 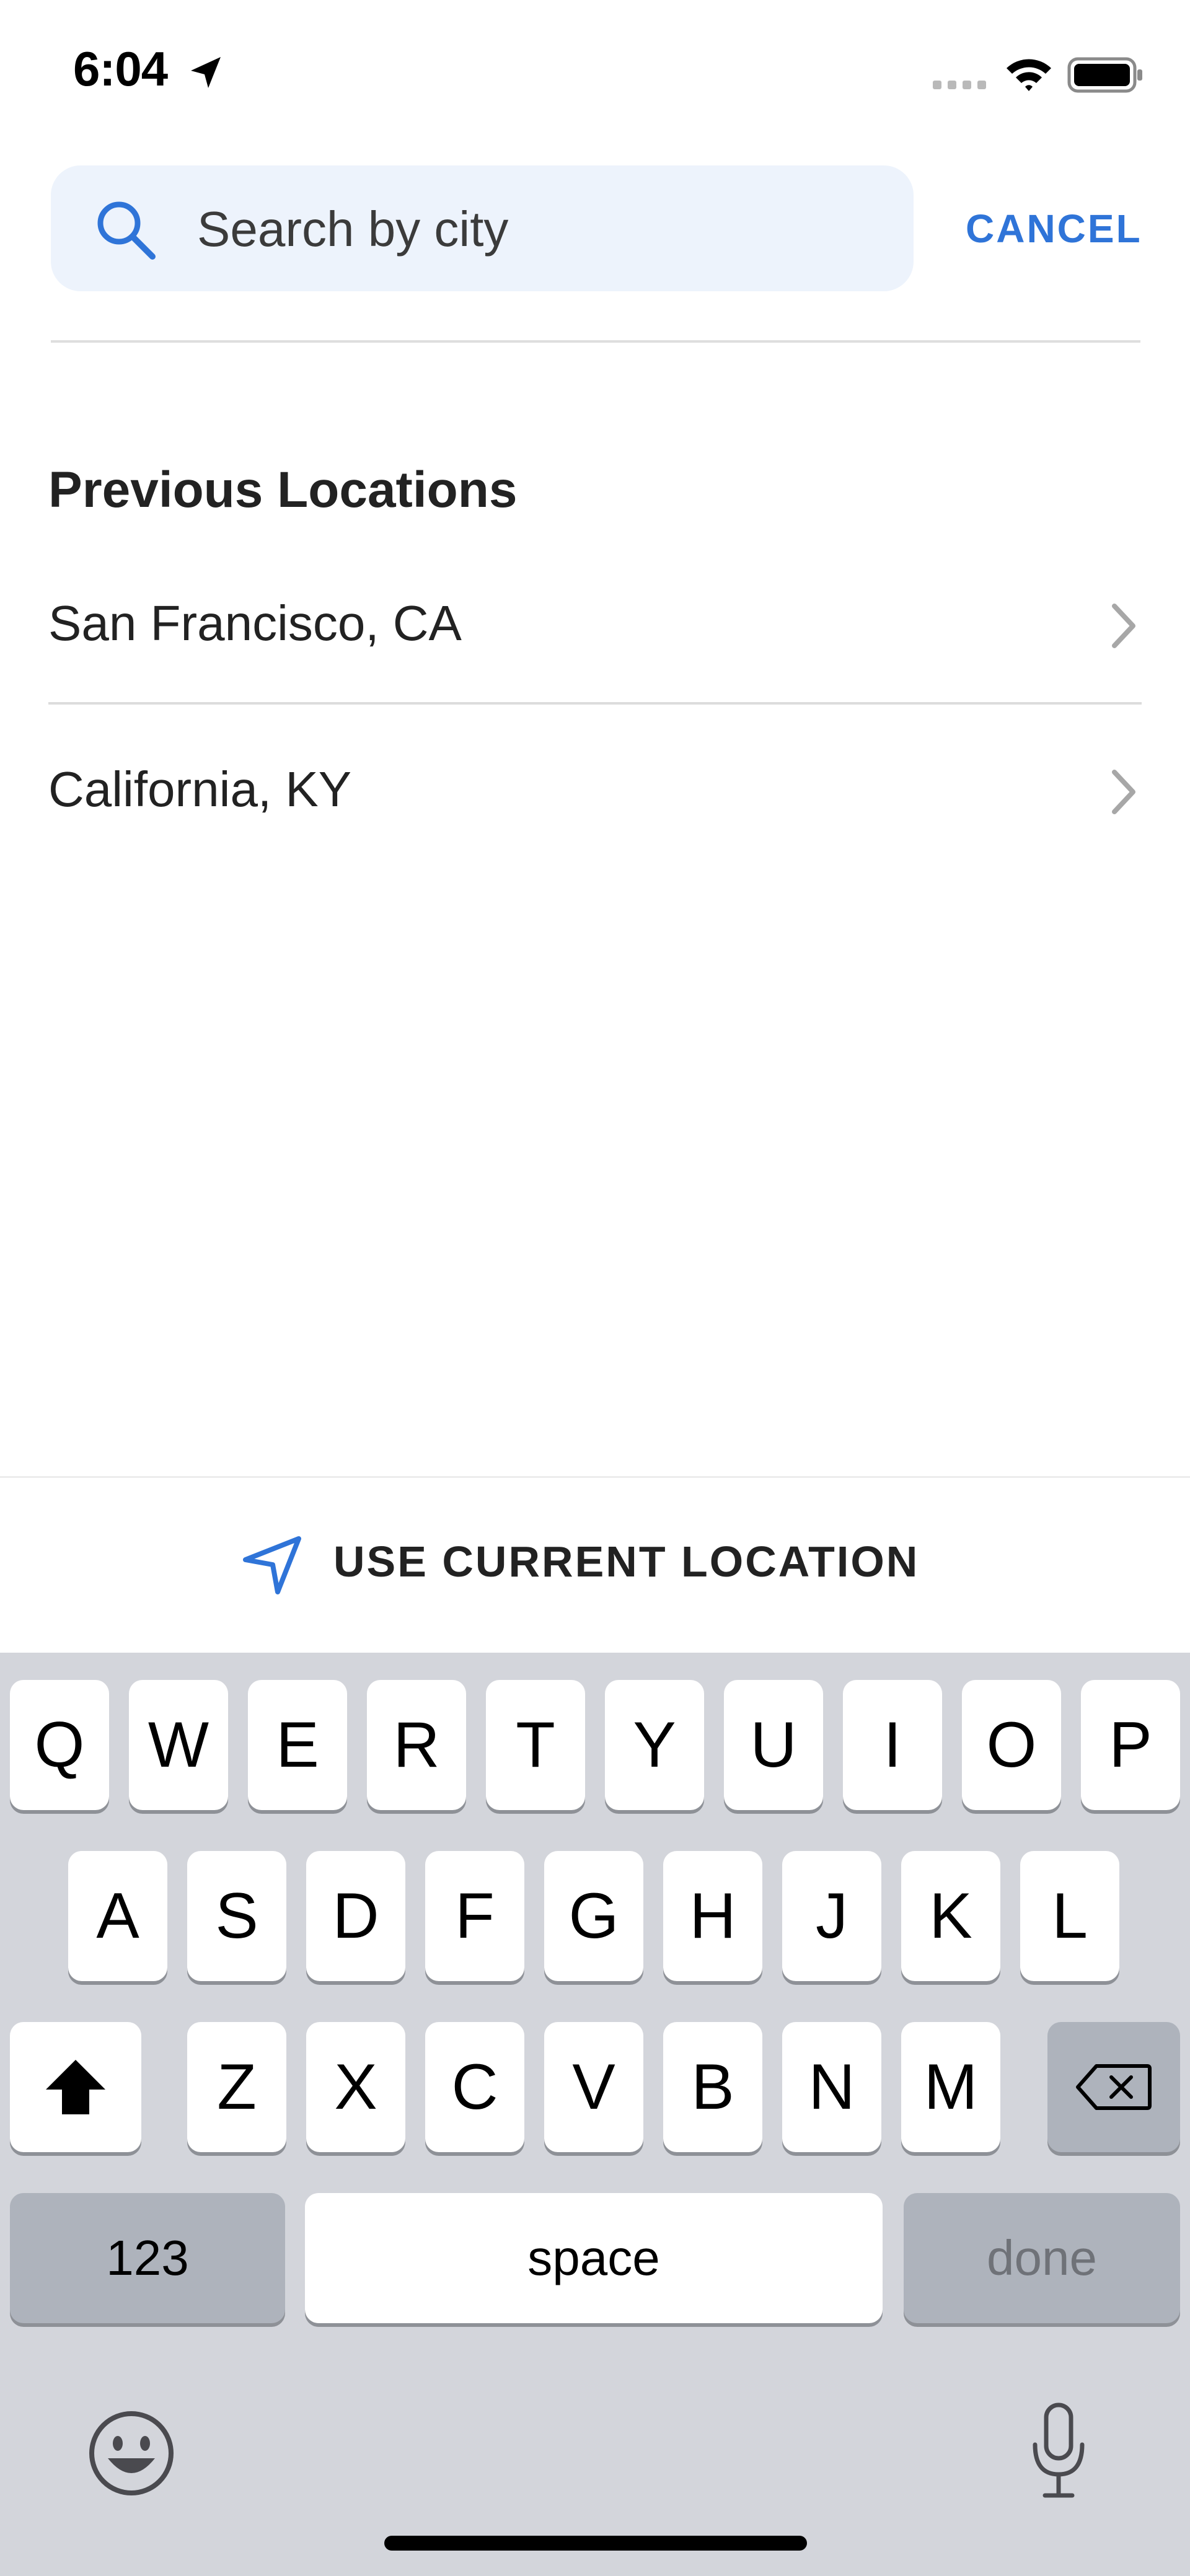 I want to click on key-d: D, so click(x=355, y=1916).